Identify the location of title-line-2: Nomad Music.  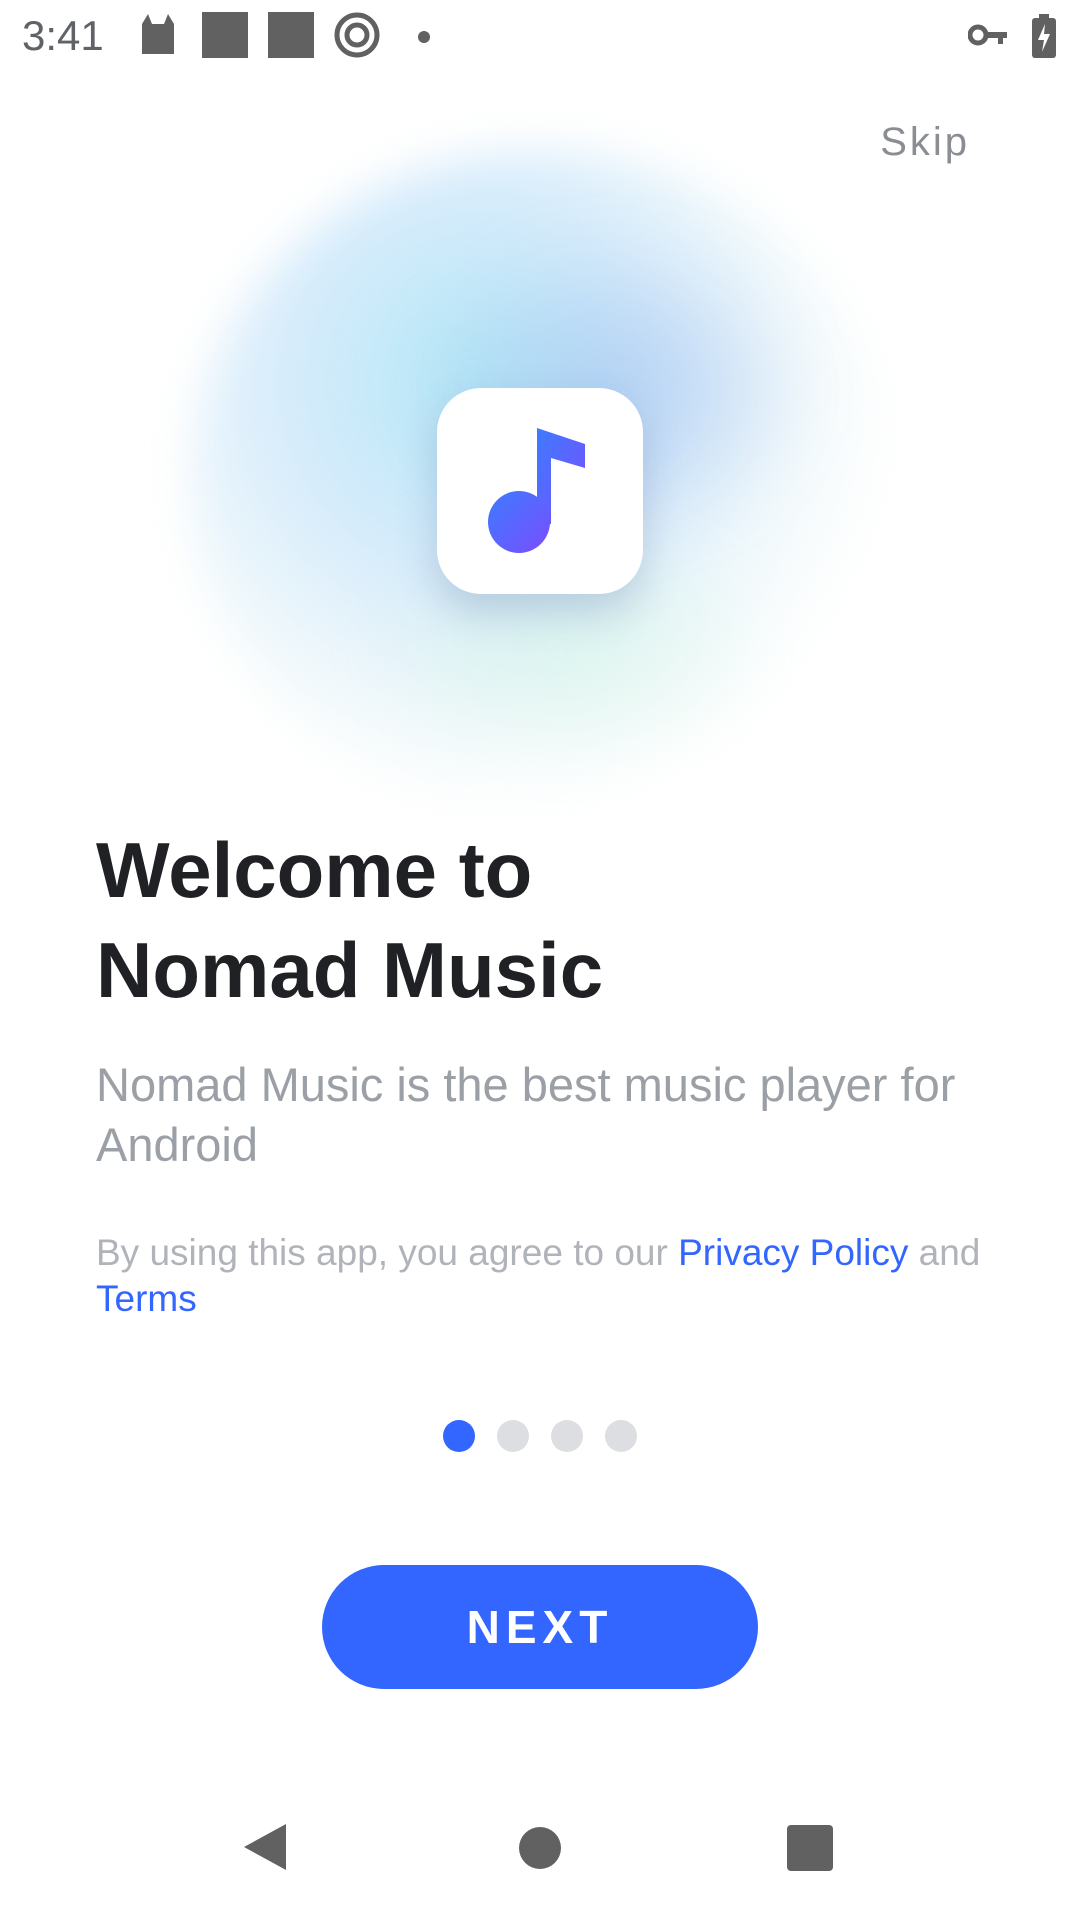
(350, 970).